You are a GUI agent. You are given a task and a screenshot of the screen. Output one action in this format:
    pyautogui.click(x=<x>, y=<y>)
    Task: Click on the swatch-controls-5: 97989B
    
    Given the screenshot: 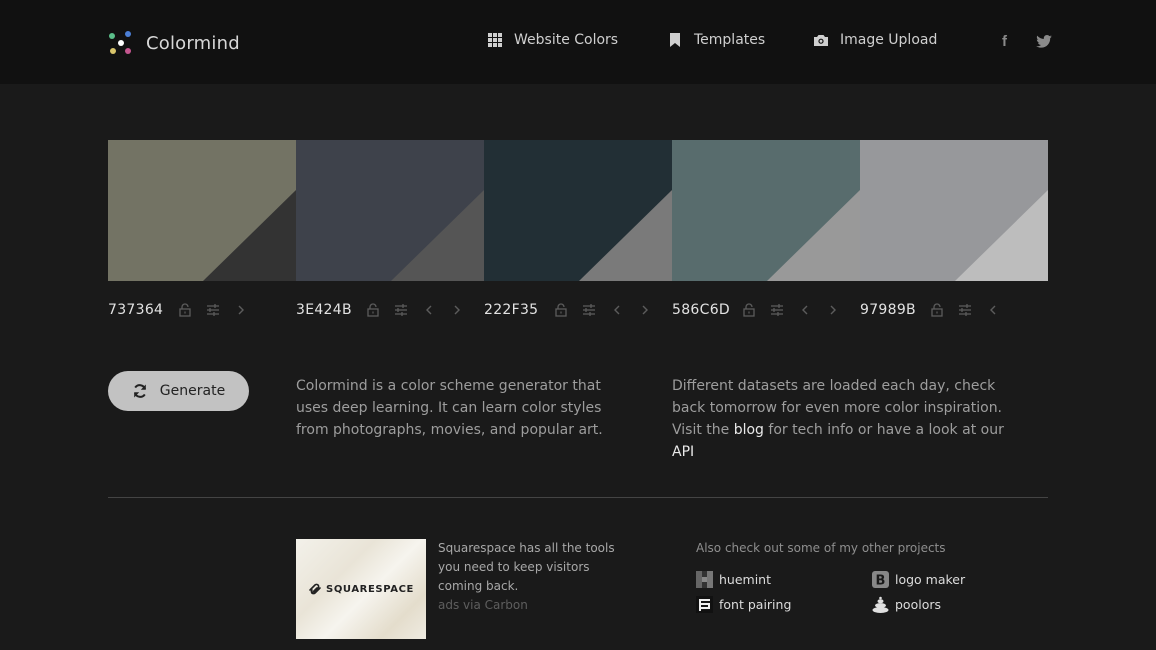 What is the action you would take?
    pyautogui.click(x=930, y=310)
    